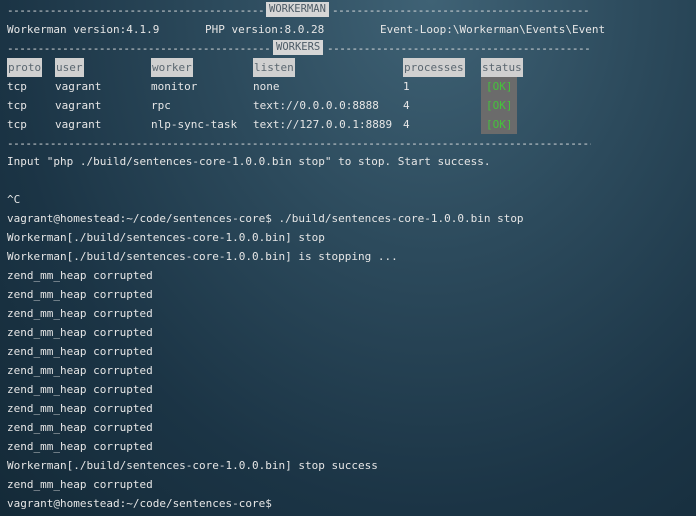  Describe the element at coordinates (348, 86) in the screenshot. I see `table-row: tcp vagrant monitor none 1 [OK]` at that location.